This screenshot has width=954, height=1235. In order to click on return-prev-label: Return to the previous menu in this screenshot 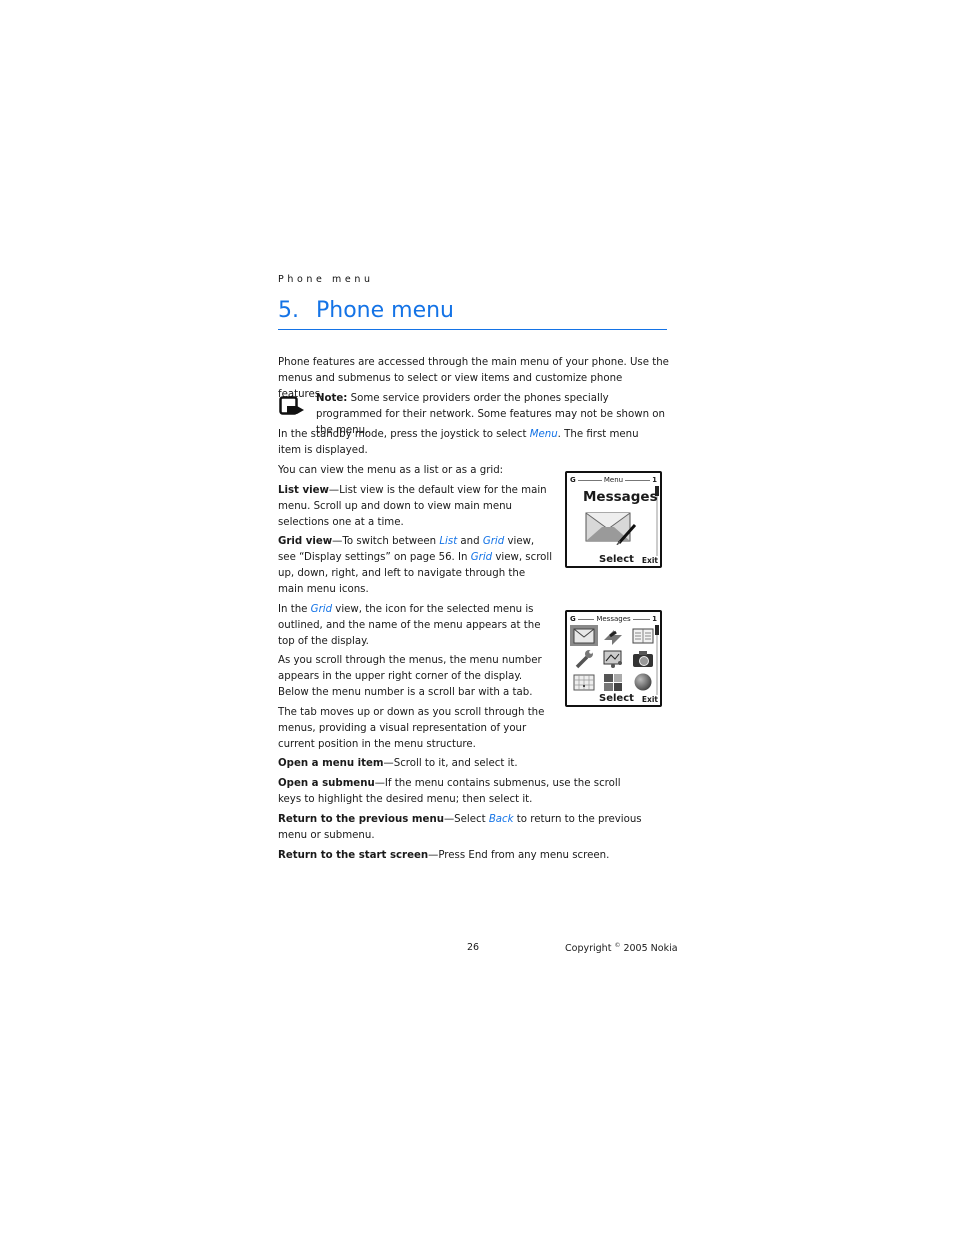, I will do `click(361, 819)`.